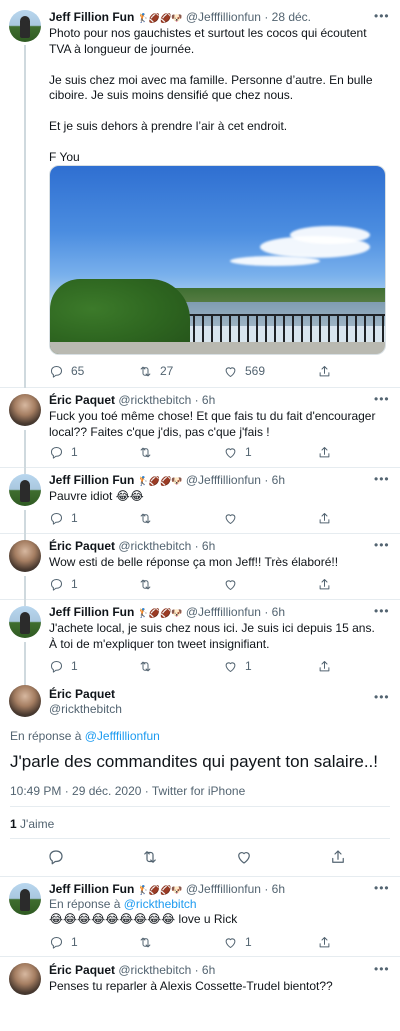  I want to click on reply-context: En réponse à @rickthebitch, so click(123, 904).